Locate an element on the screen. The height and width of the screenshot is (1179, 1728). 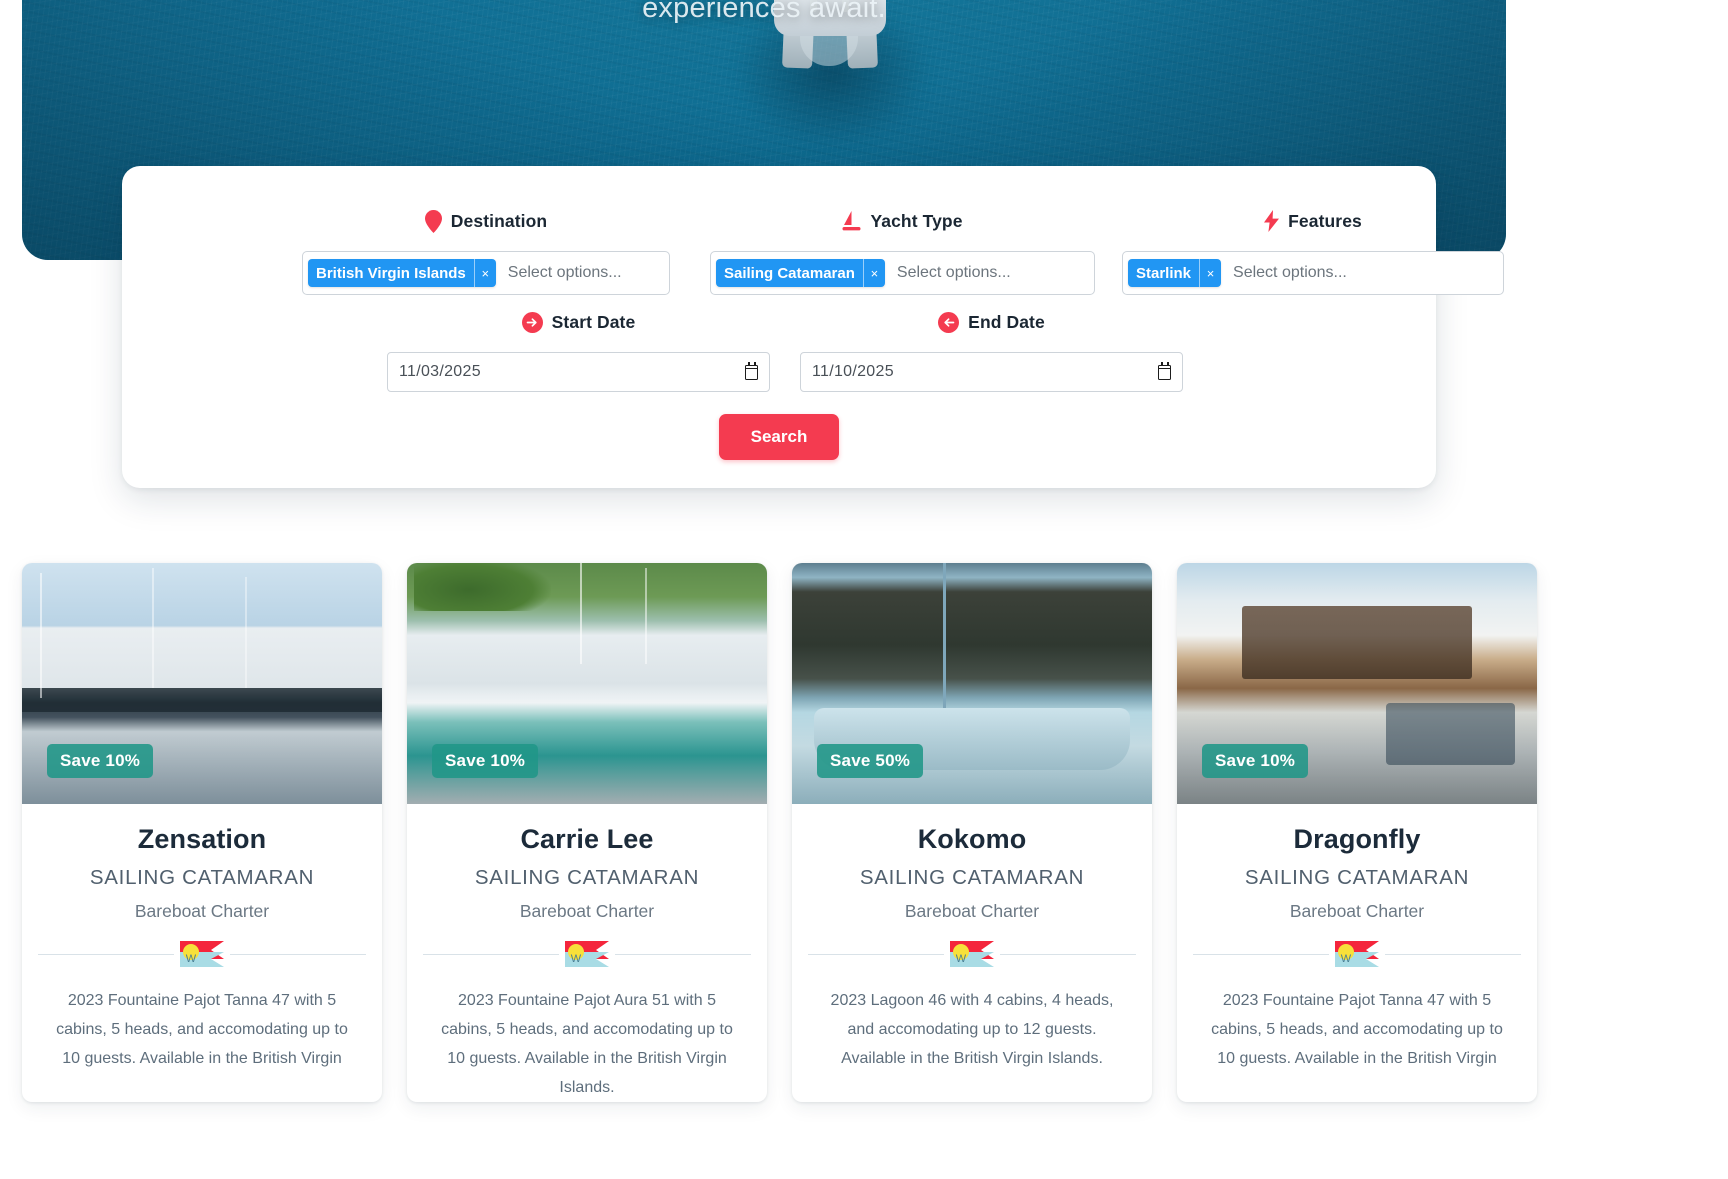
search-button: Search is located at coordinates (779, 437).